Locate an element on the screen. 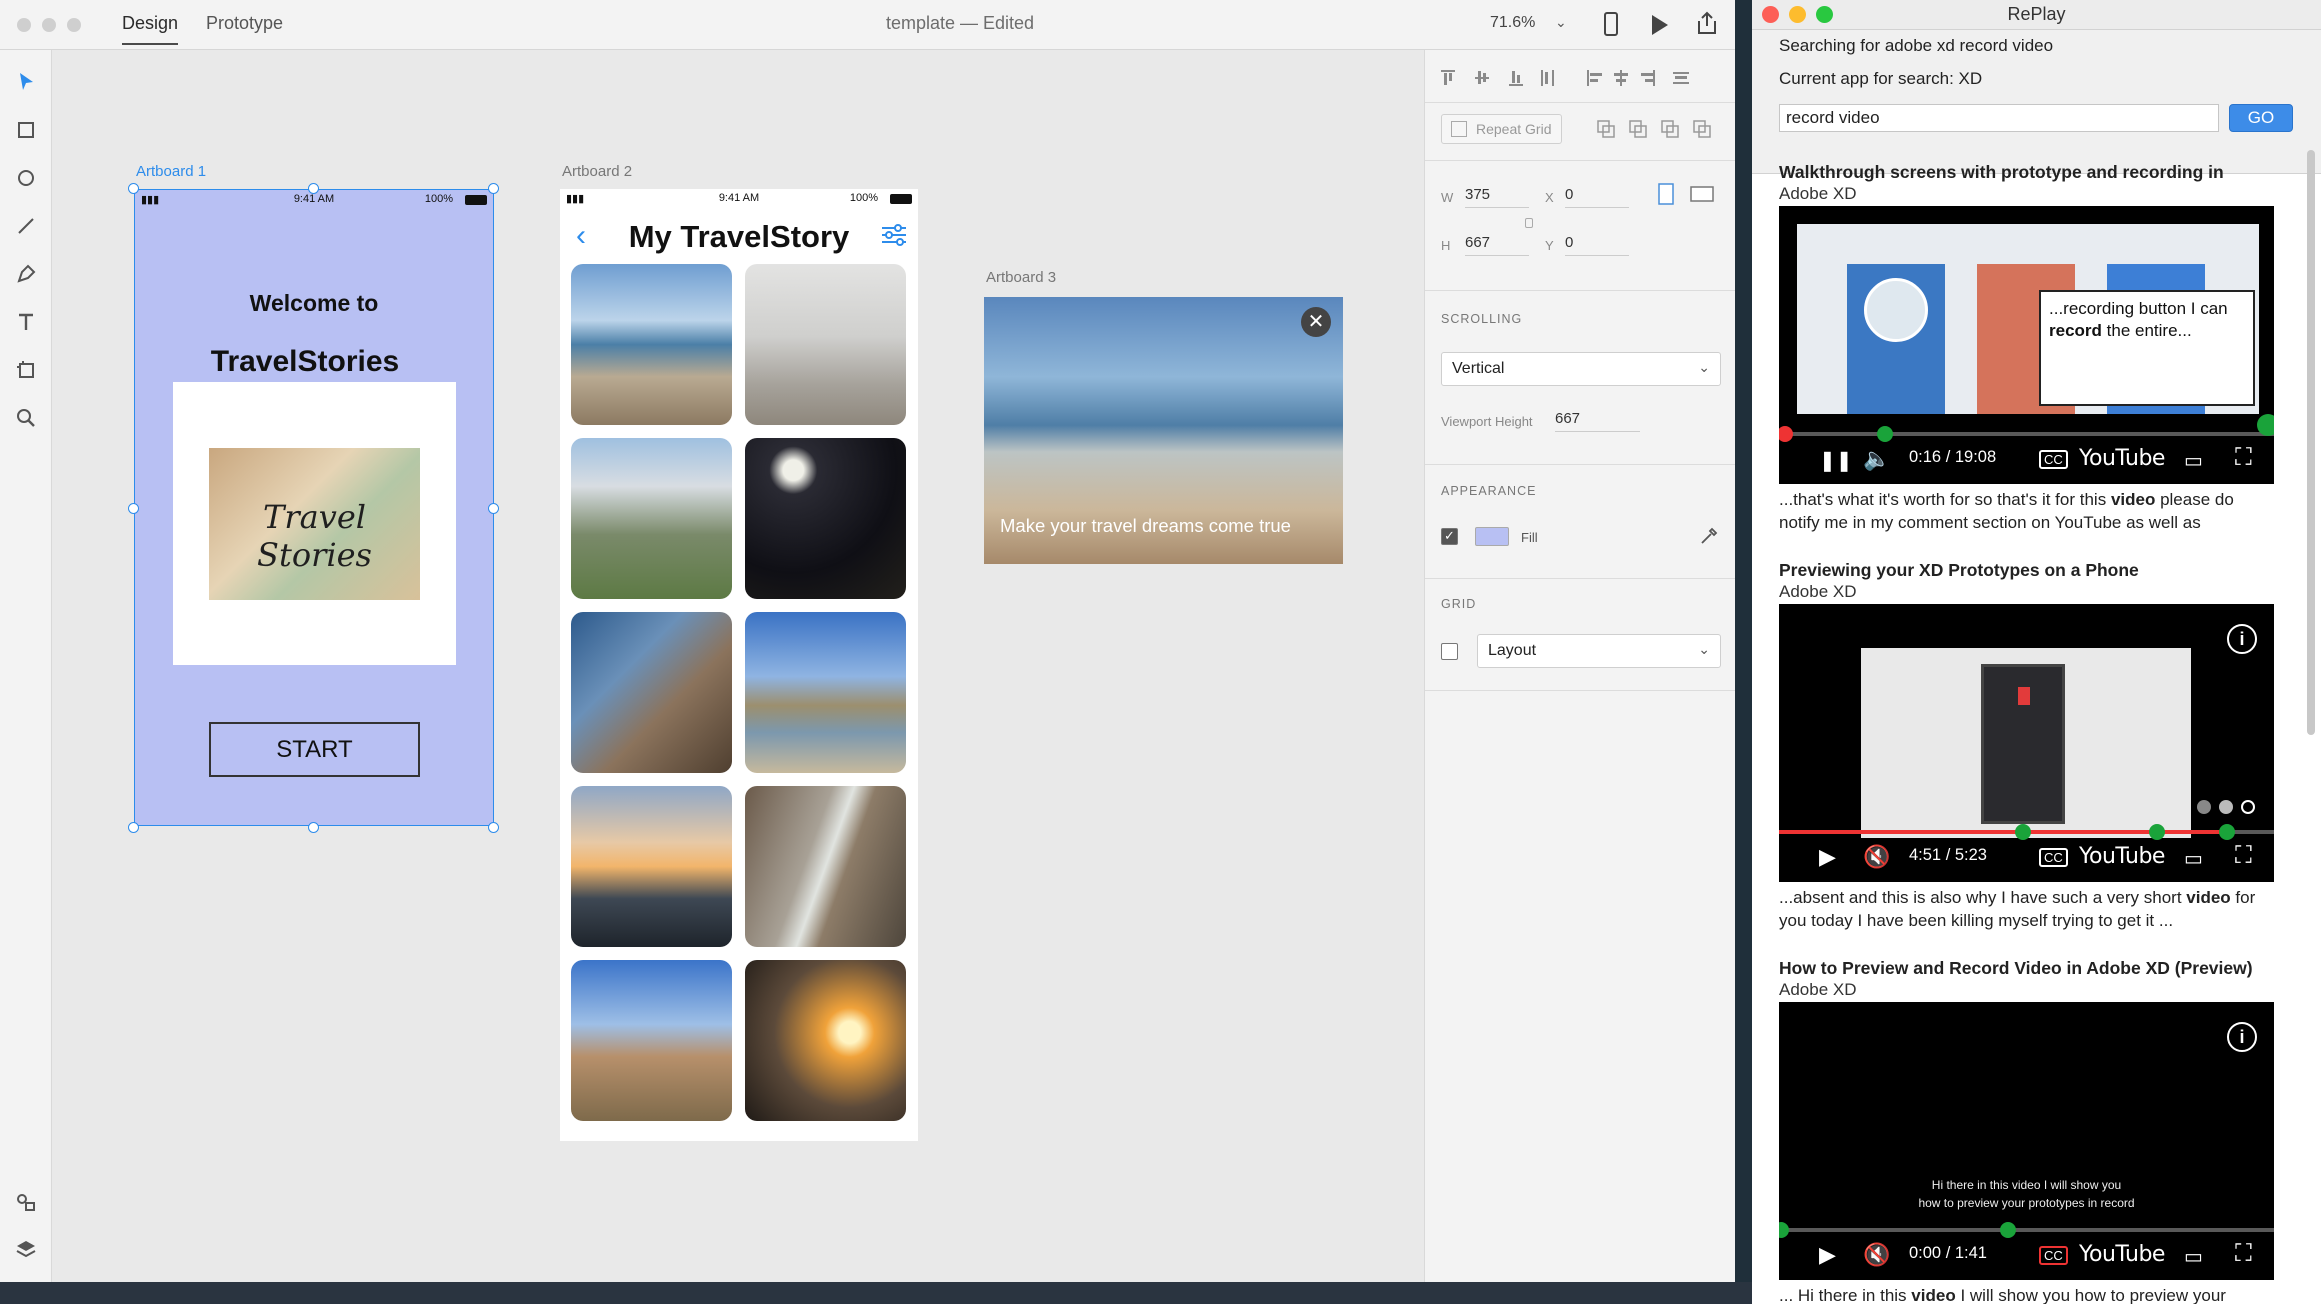  minimize-dot is located at coordinates (49, 25).